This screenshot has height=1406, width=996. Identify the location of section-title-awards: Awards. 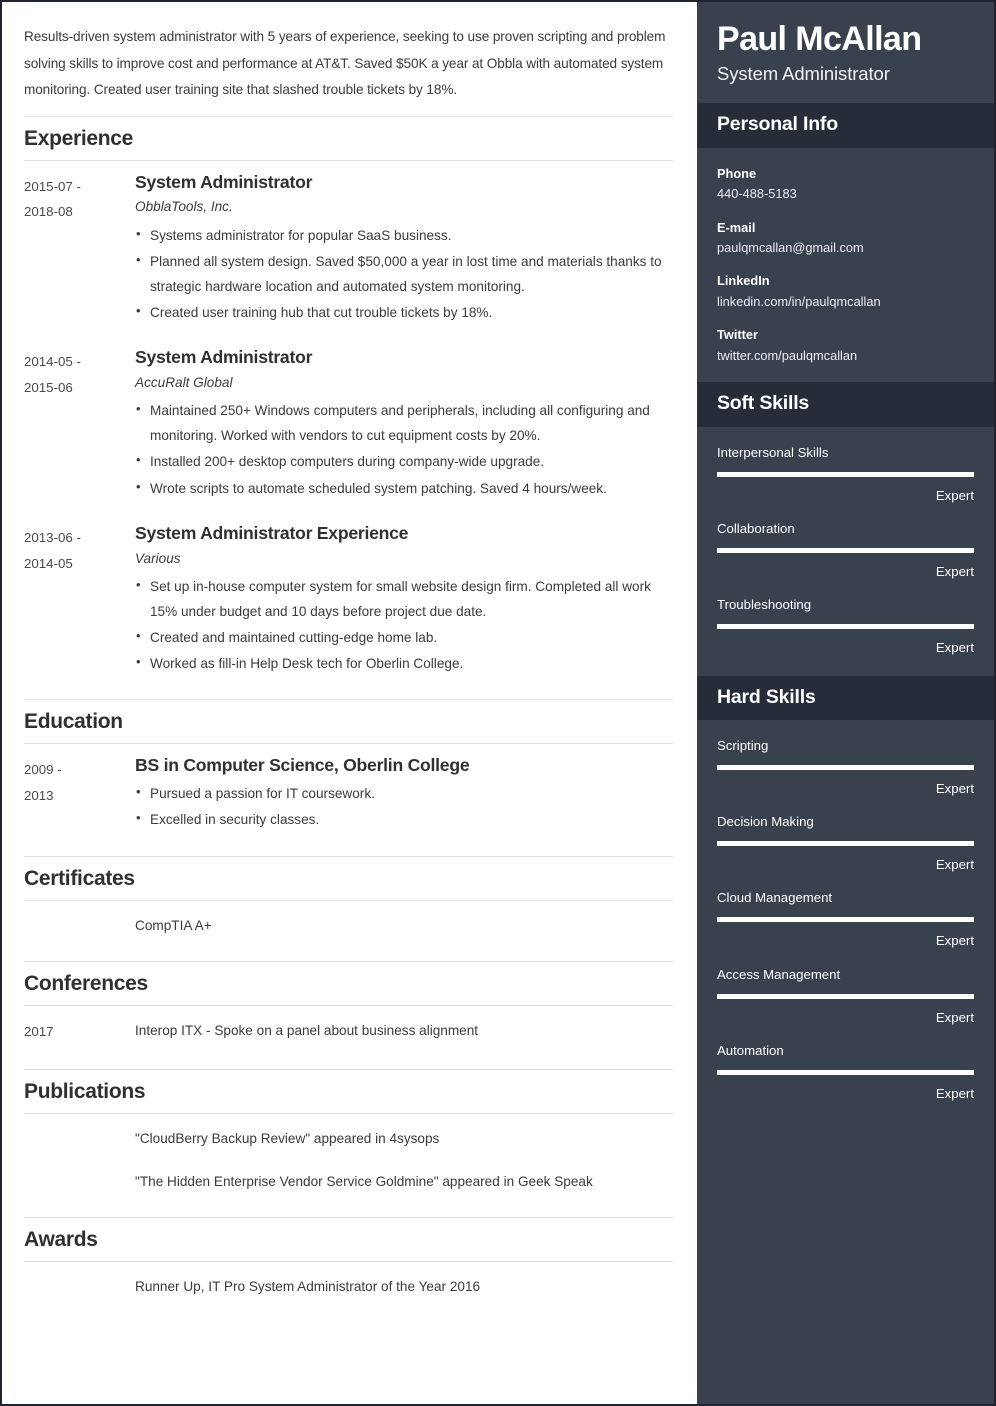
(61, 1239).